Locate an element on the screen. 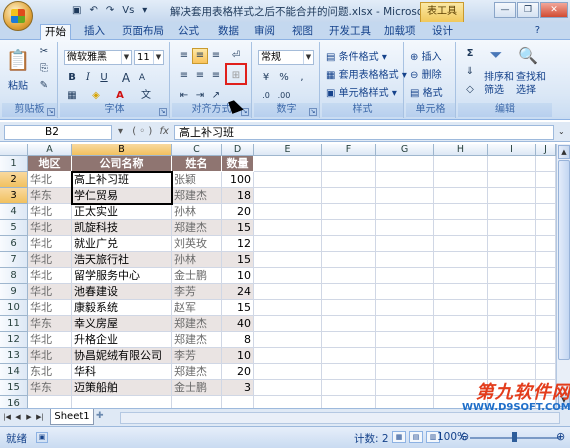 Image resolution: width=570 pixels, height=448 pixels. borders-icon: ▦ is located at coordinates (72, 96).